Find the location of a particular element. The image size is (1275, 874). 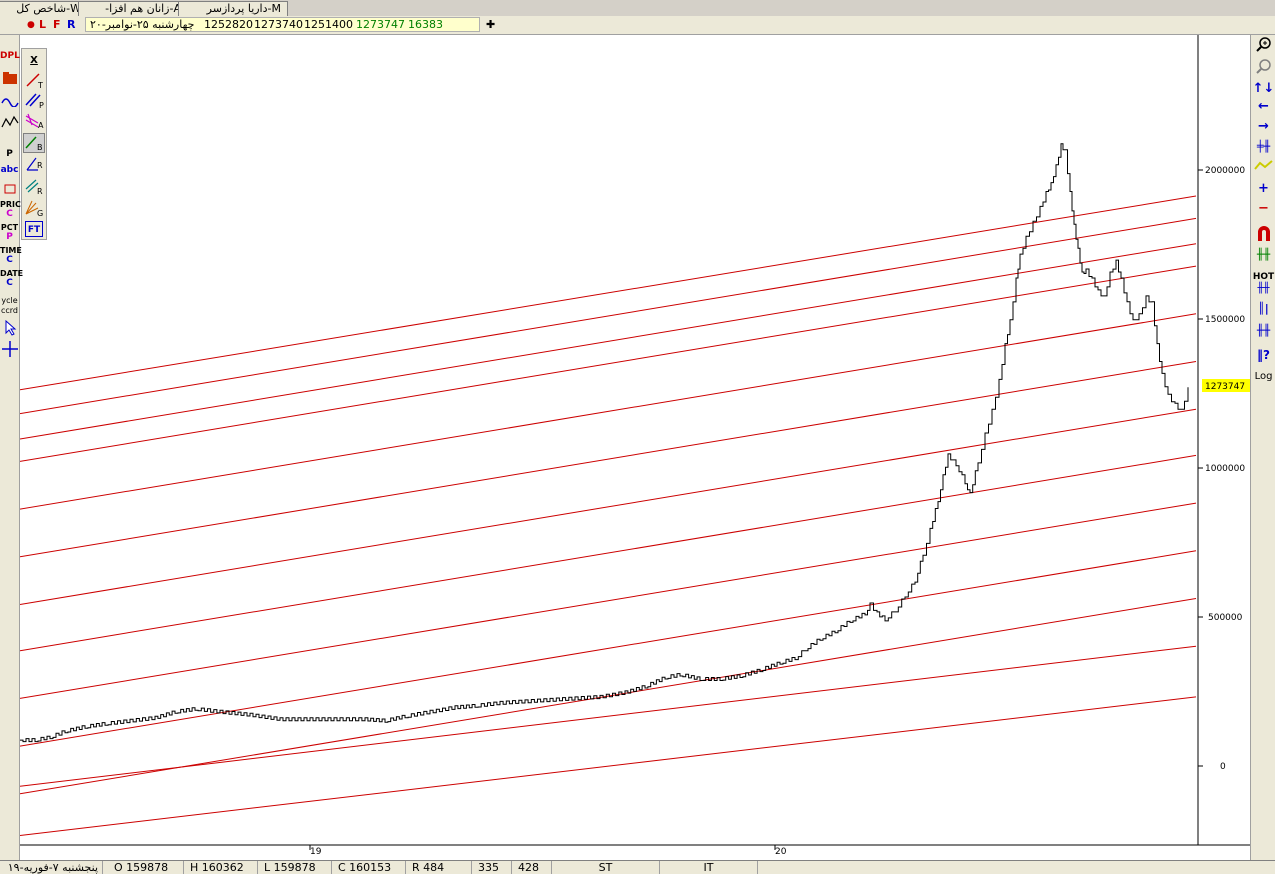

wave-icon is located at coordinates (9, 101).